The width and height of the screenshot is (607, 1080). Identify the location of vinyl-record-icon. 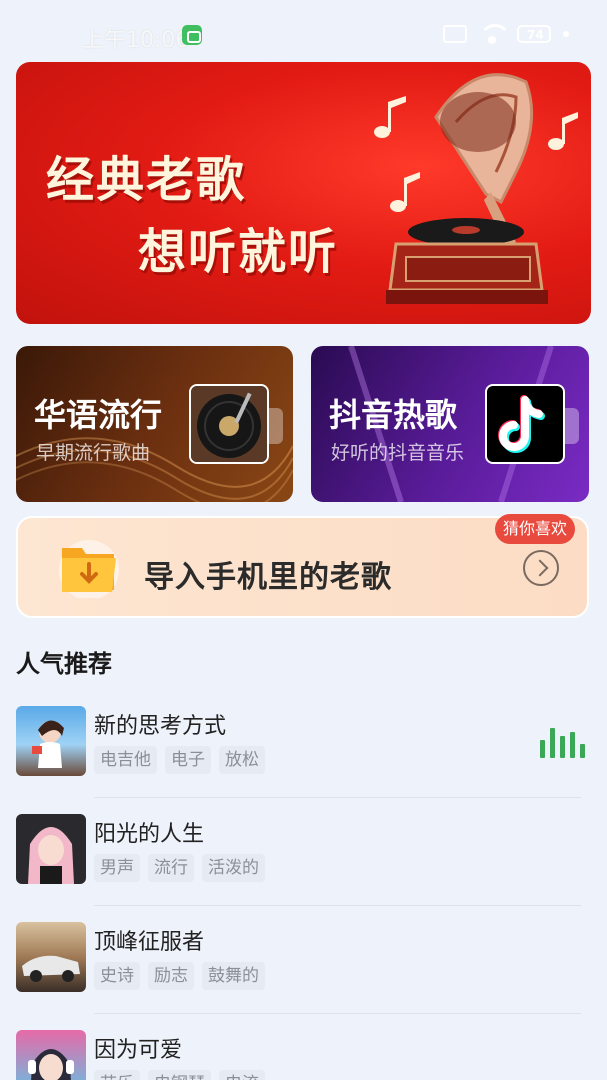
(229, 424).